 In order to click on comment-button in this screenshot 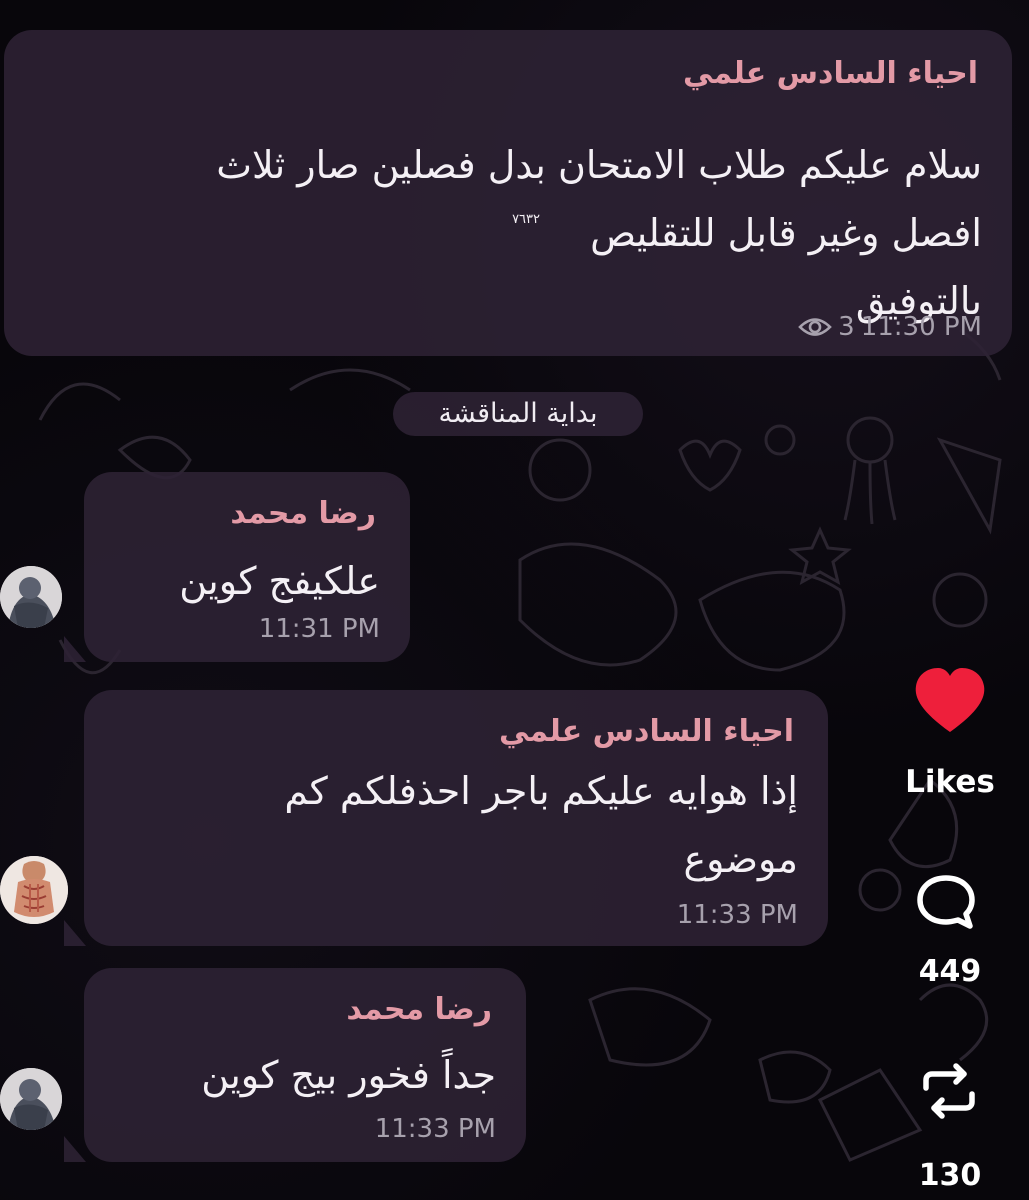, I will do `click(947, 902)`.